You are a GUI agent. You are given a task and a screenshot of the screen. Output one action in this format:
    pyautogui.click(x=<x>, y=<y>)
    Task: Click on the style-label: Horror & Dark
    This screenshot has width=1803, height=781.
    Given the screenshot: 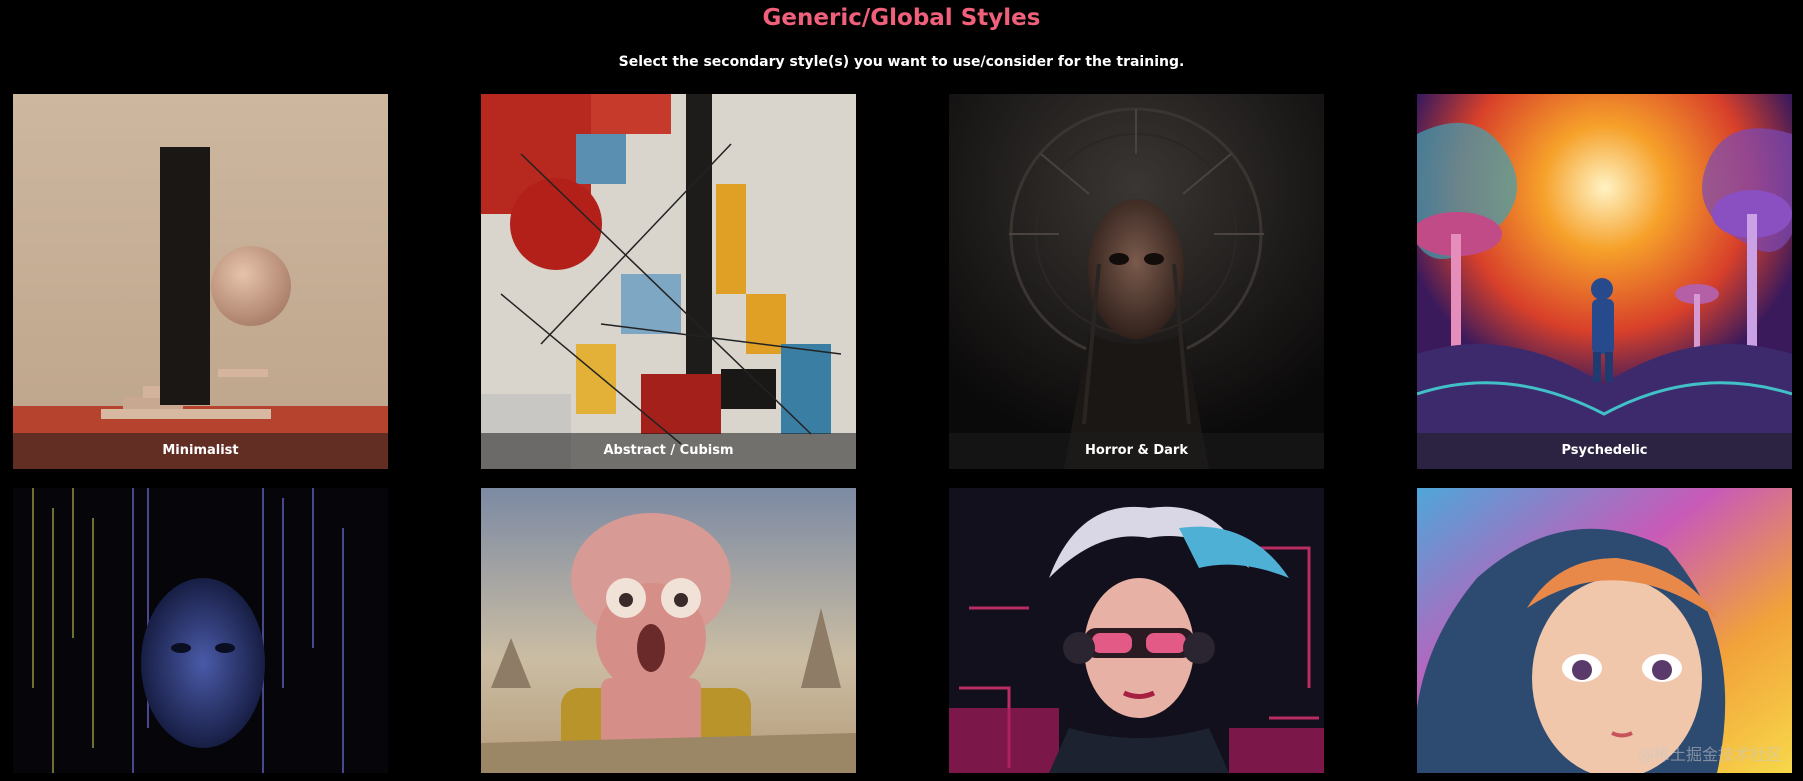 What is the action you would take?
    pyautogui.click(x=1136, y=451)
    